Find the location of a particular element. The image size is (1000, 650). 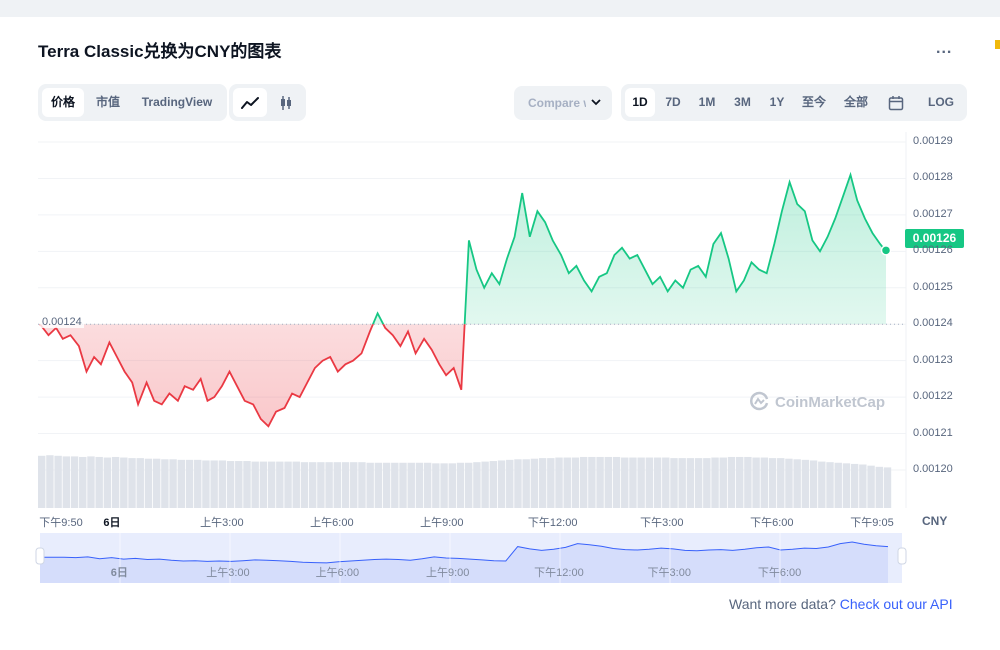

navigator-tick-label: 下午6:00 is located at coordinates (779, 573).